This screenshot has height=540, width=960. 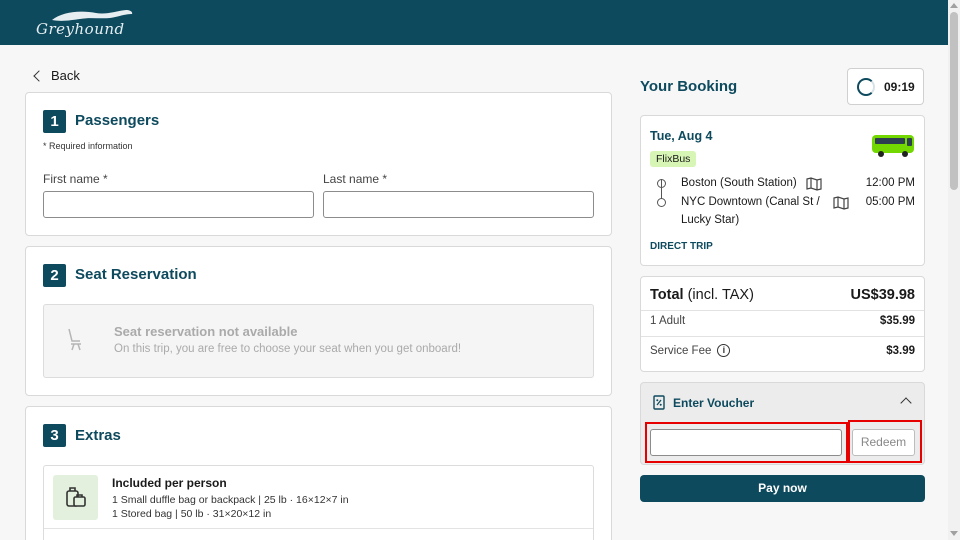 I want to click on luggage-tile, so click(x=75, y=497).